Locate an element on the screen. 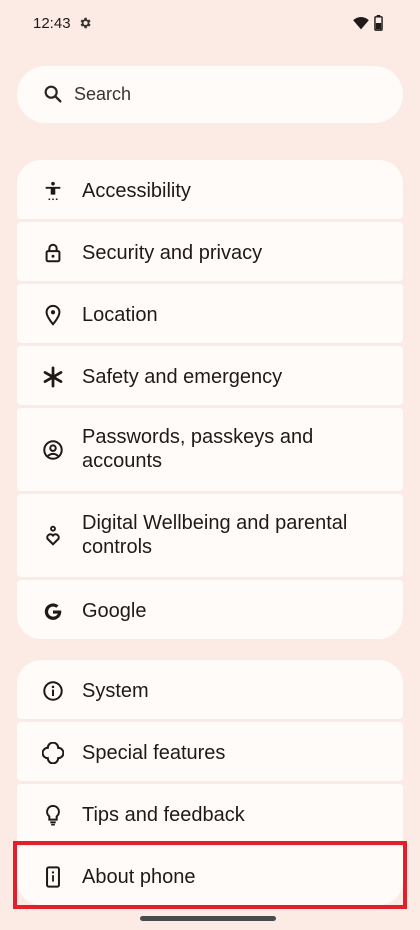  settings-item-security: Security and privacy is located at coordinates (210, 251).